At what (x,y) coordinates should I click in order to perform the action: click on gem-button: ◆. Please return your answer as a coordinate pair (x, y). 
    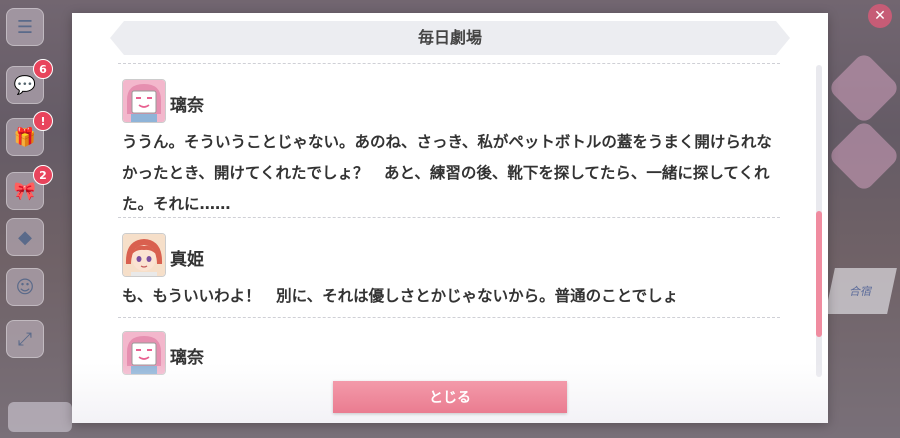
    Looking at the image, I should click on (25, 237).